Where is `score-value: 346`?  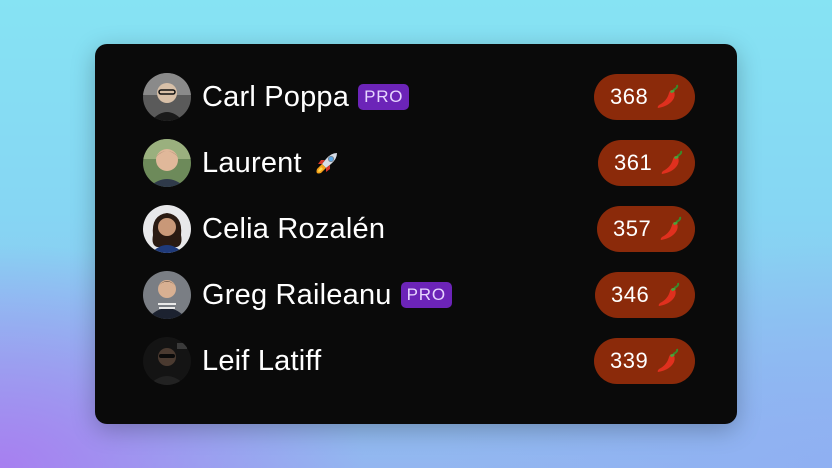 score-value: 346 is located at coordinates (630, 294).